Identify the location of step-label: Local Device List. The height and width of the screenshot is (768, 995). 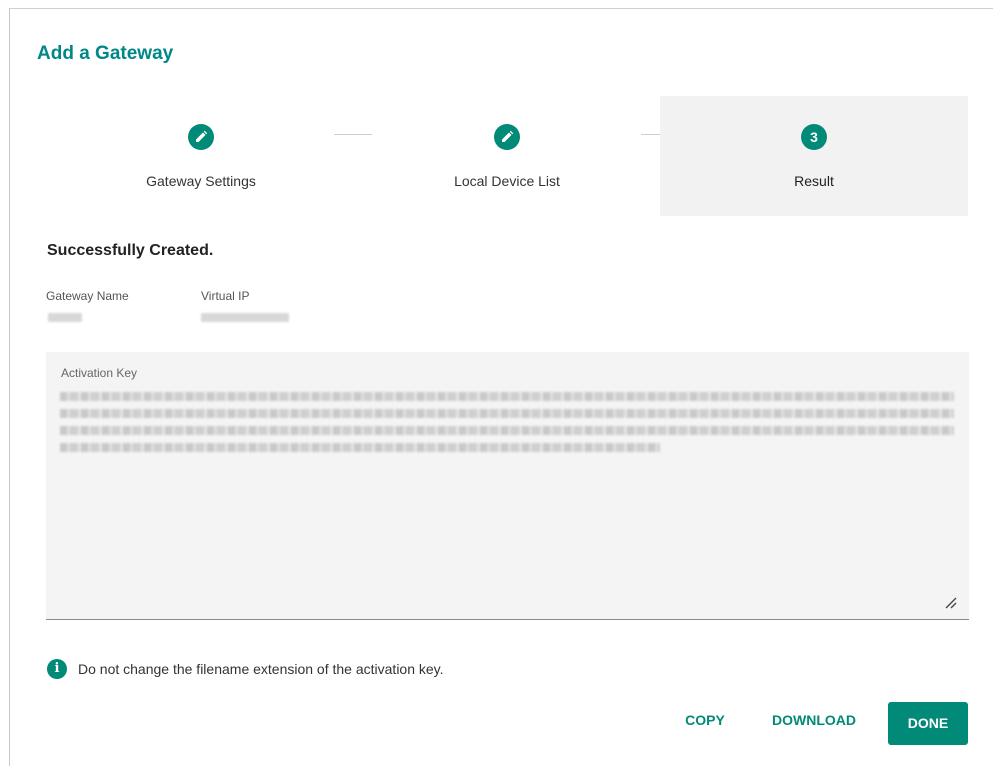
(507, 181).